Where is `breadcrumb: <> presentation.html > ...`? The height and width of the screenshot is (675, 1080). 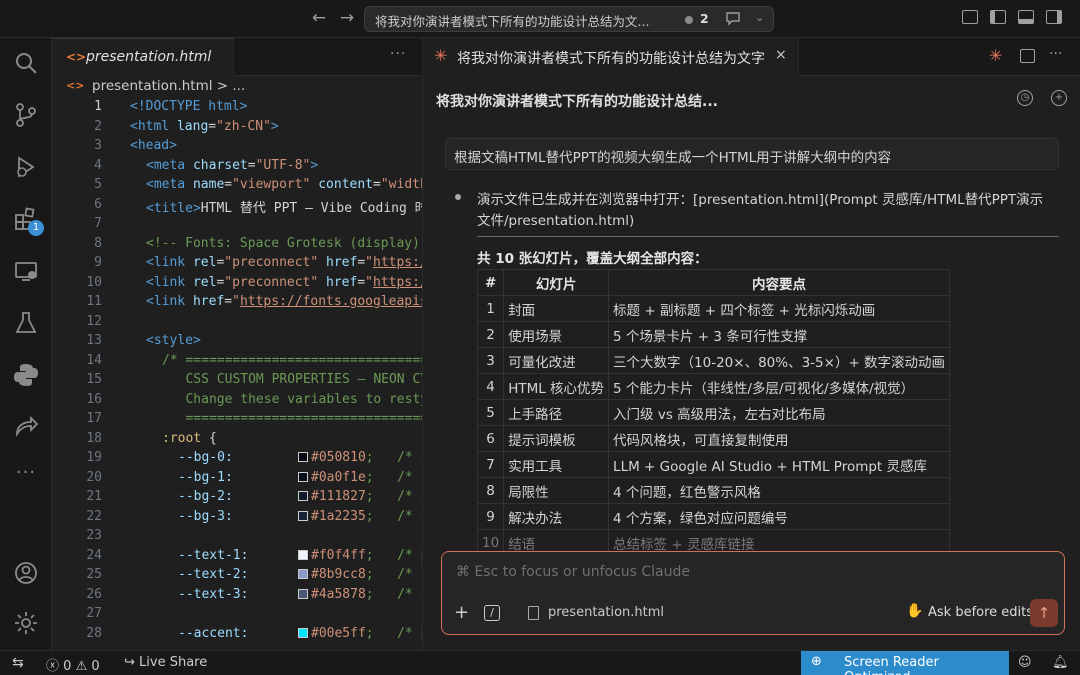 breadcrumb: <> presentation.html > ... is located at coordinates (237, 87).